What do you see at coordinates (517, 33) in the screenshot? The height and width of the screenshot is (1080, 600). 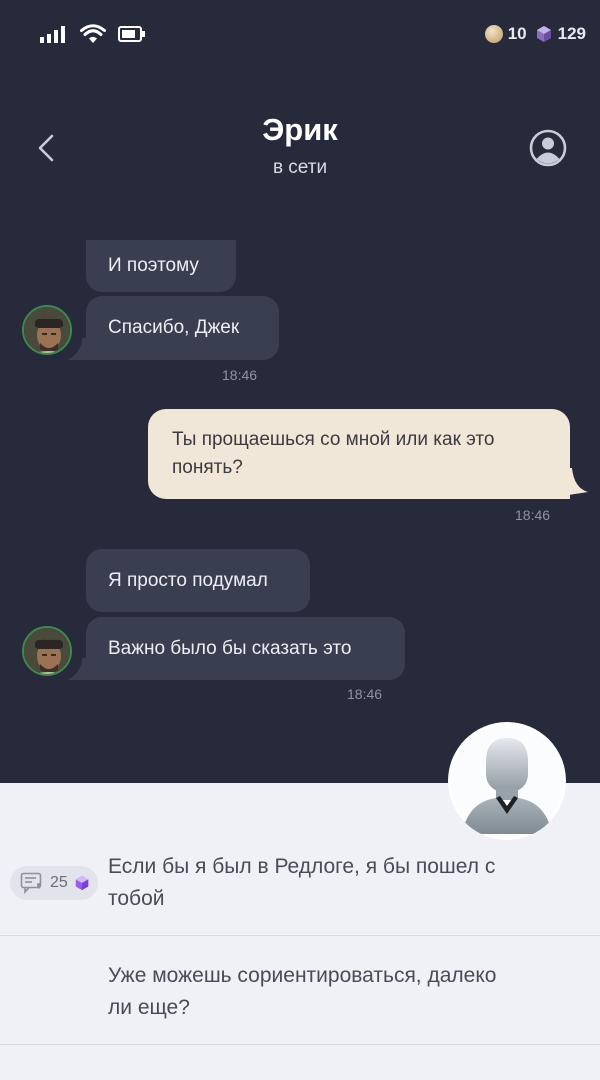 I see `coins-count: 10` at bounding box center [517, 33].